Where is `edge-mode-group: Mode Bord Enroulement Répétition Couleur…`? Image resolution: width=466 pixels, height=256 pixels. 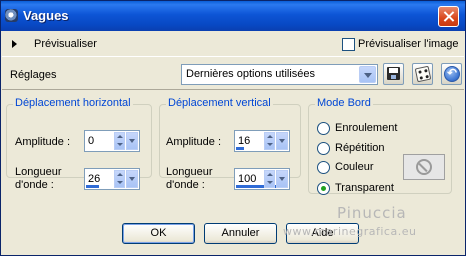 edge-mode-group: Mode Bord Enroulement Répétition Couleur… is located at coordinates (380, 146).